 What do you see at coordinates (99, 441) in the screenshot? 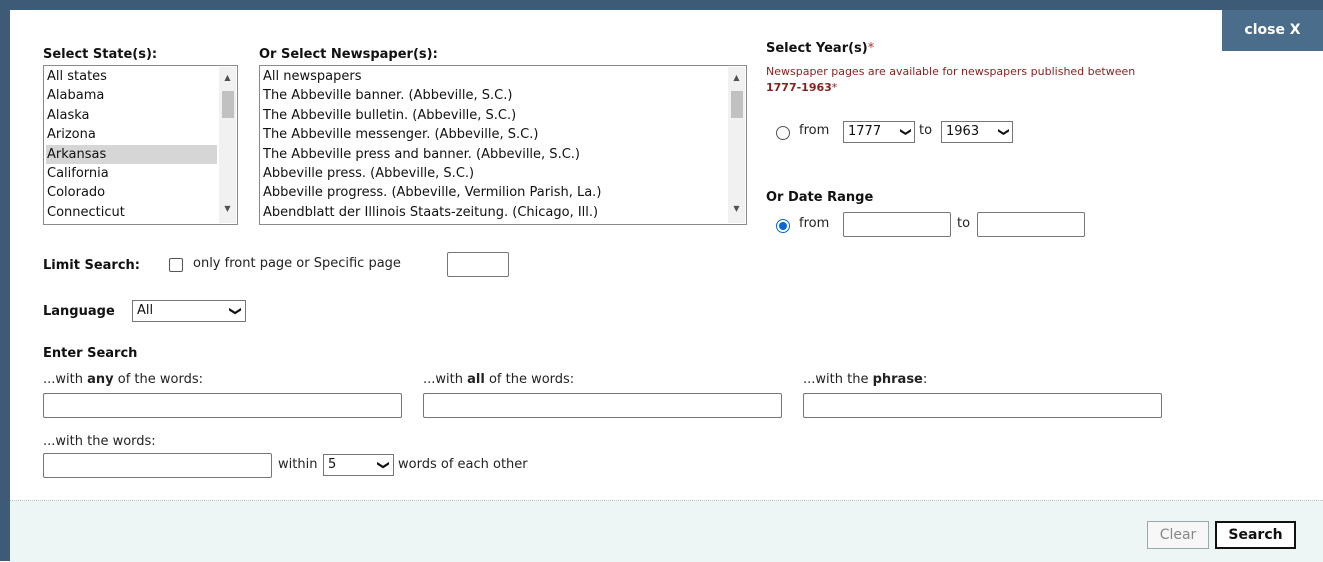
I see `proximity-words-label: ...with the words:` at bounding box center [99, 441].